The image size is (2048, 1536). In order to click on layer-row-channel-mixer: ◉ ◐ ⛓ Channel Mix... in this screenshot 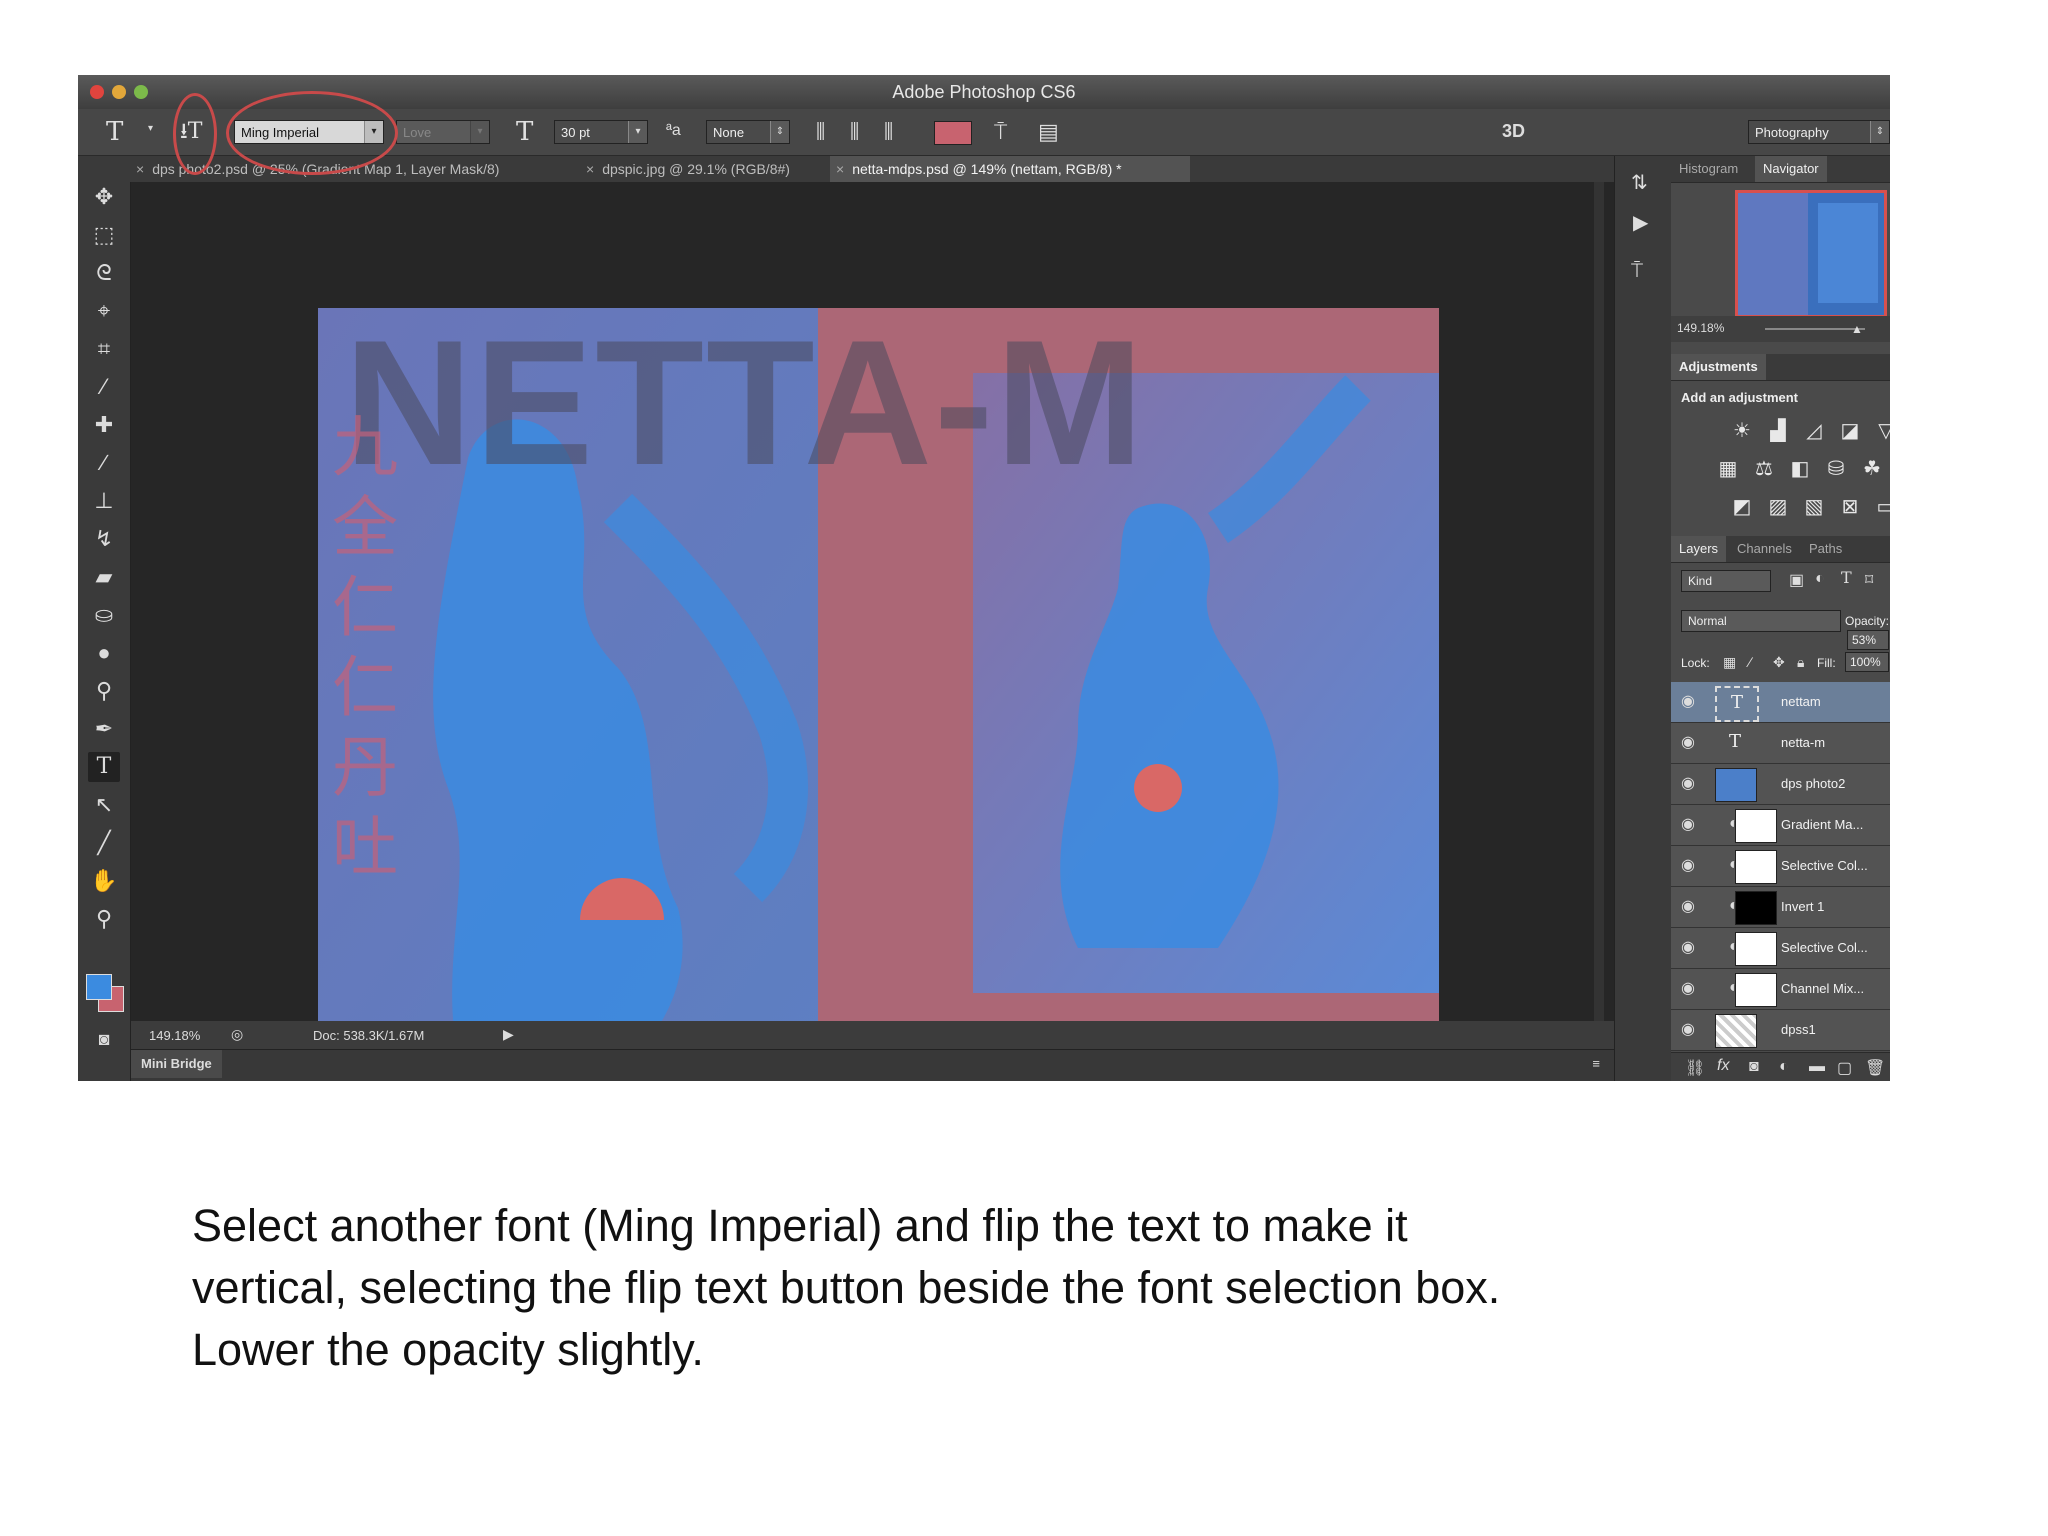, I will do `click(1780, 989)`.